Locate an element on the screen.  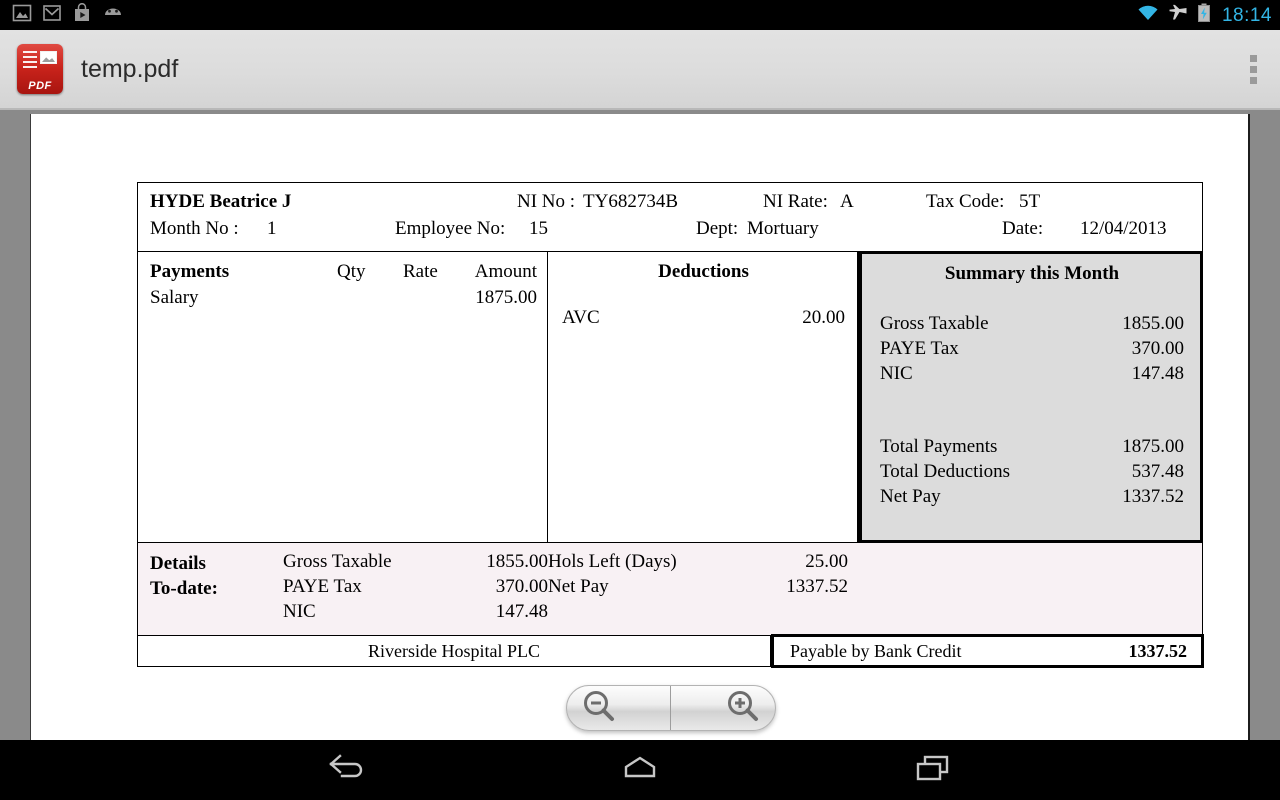
details-label: NIC is located at coordinates (299, 611).